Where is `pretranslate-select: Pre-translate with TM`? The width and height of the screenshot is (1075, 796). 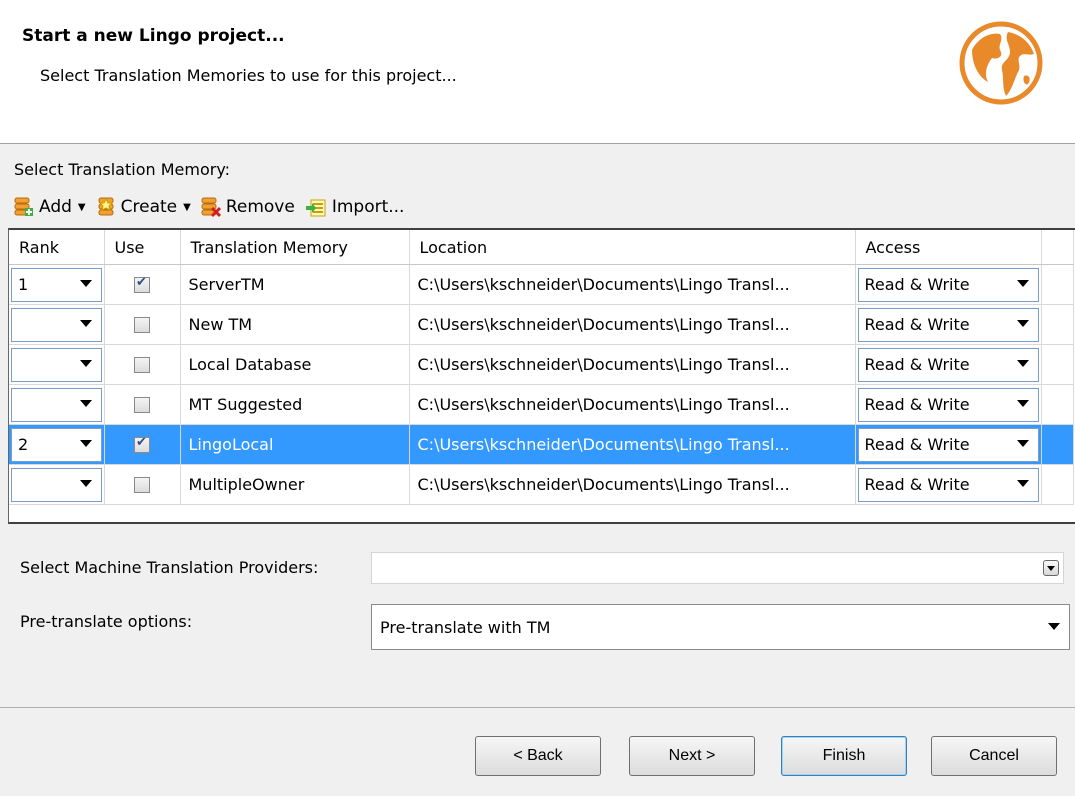
pretranslate-select: Pre-translate with TM is located at coordinates (720, 627).